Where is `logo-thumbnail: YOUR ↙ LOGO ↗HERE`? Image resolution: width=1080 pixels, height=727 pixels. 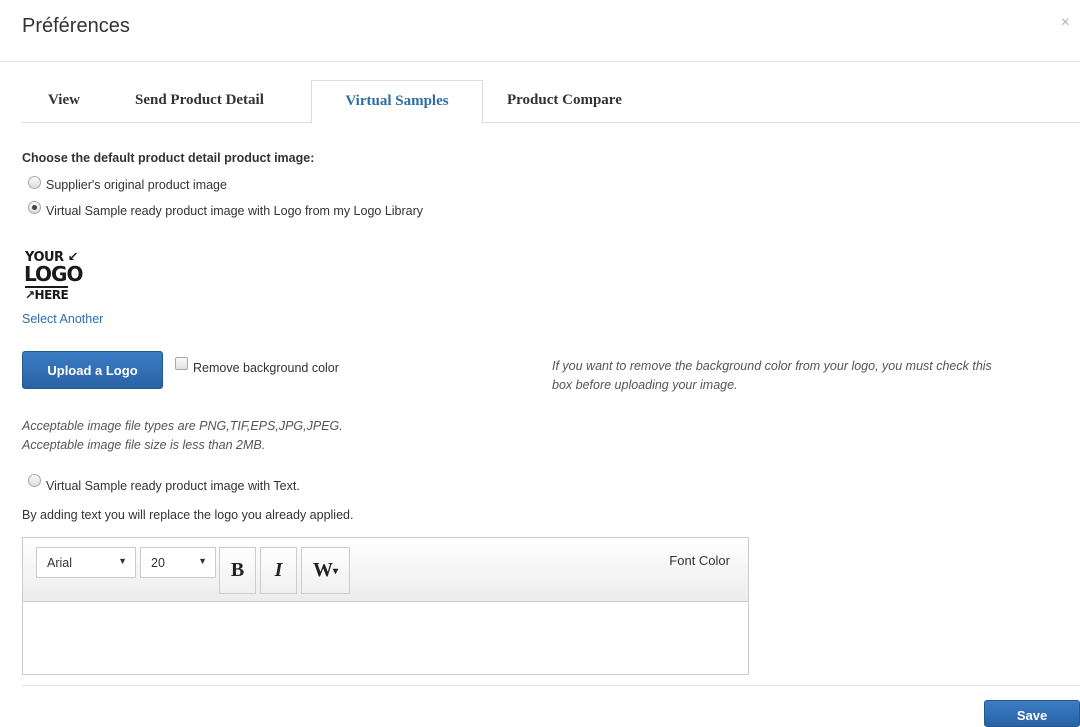
logo-thumbnail: YOUR ↙ LOGO ↗HERE is located at coordinates (53, 277).